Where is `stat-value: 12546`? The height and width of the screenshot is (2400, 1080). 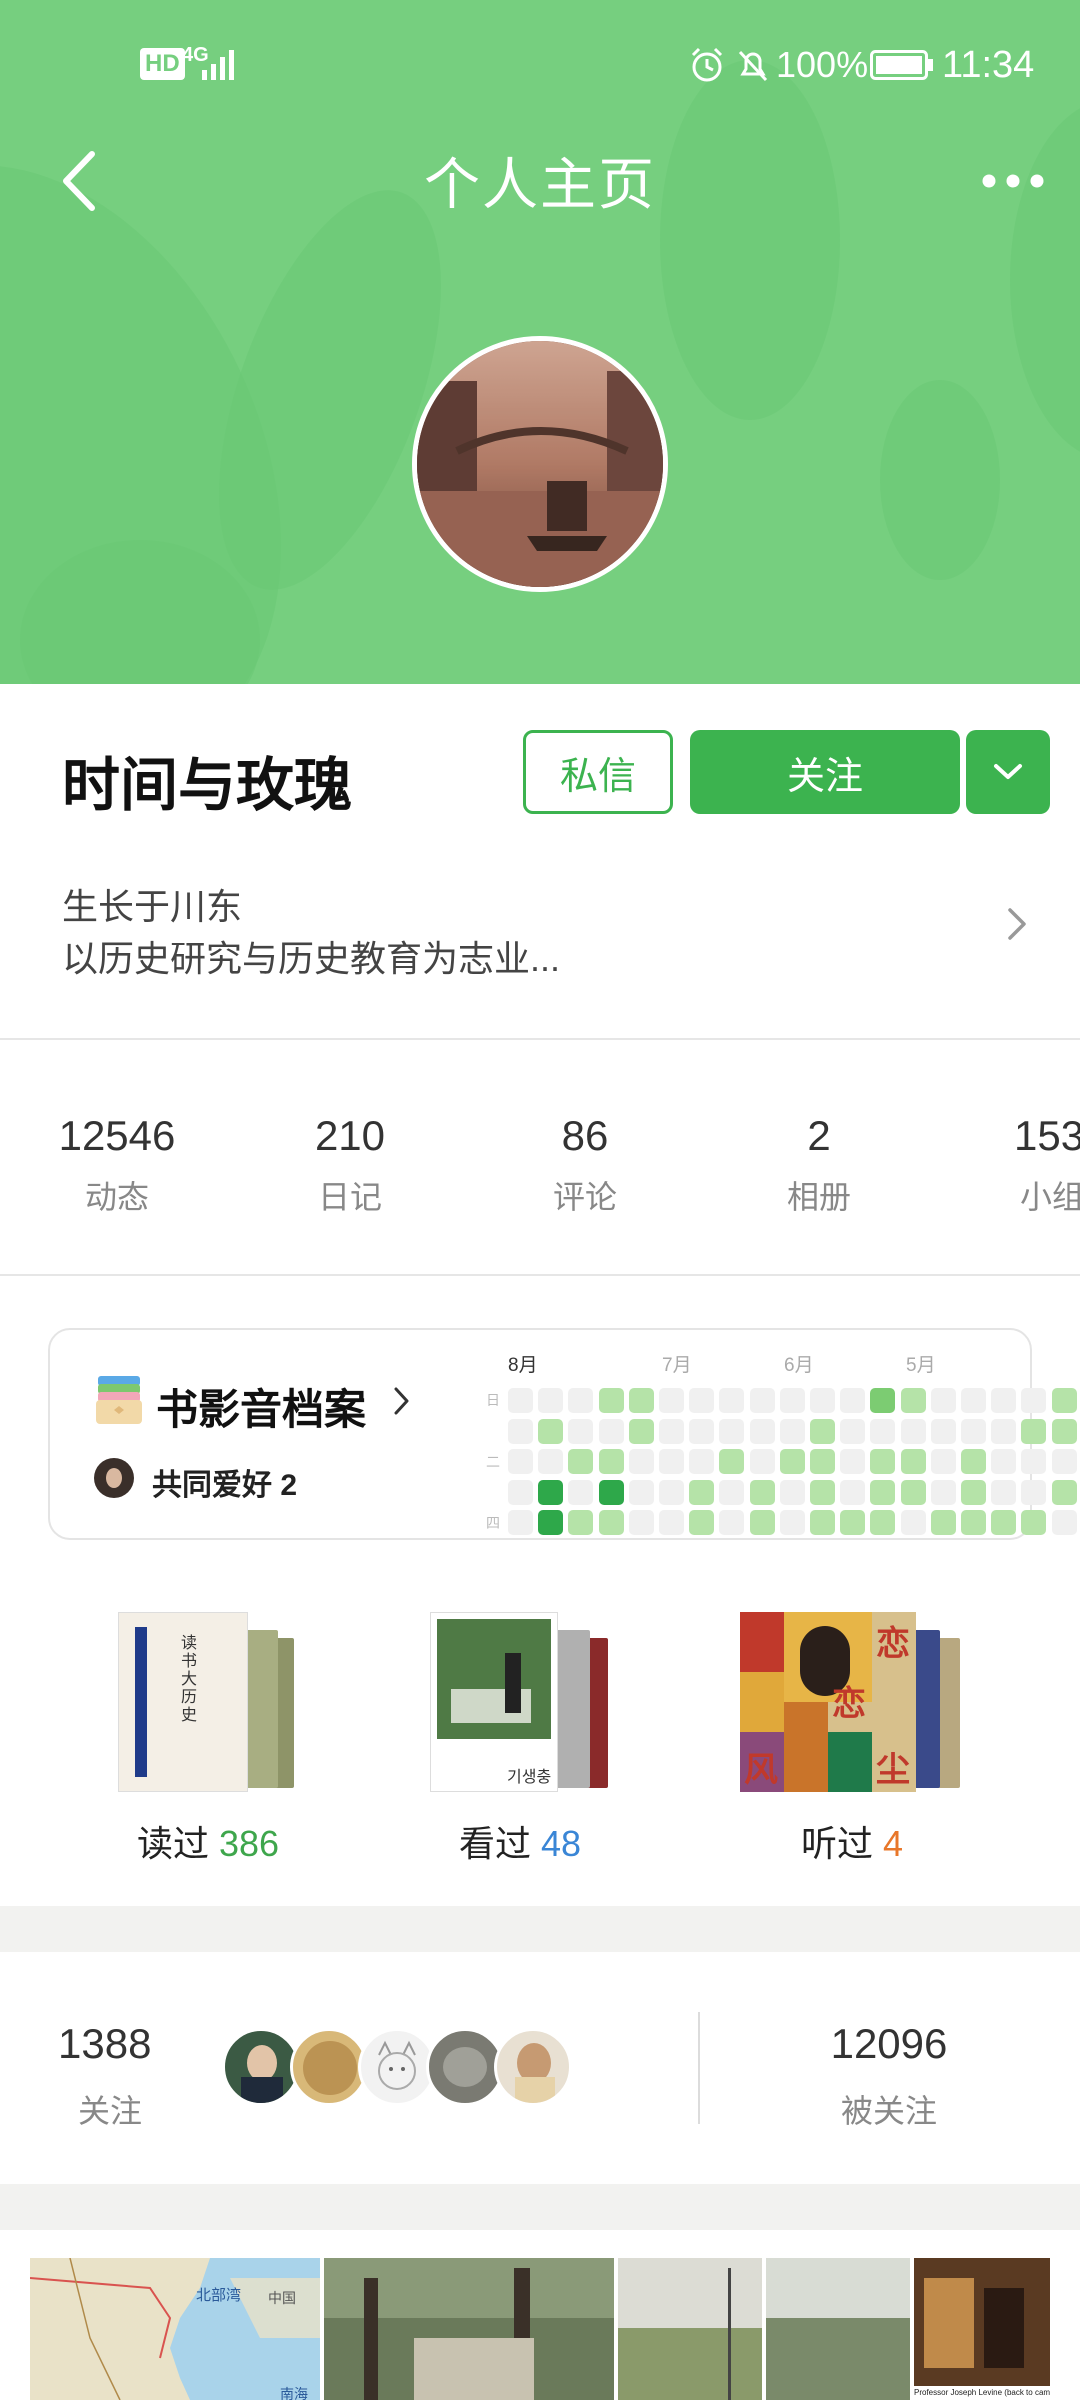 stat-value: 12546 is located at coordinates (117, 1135).